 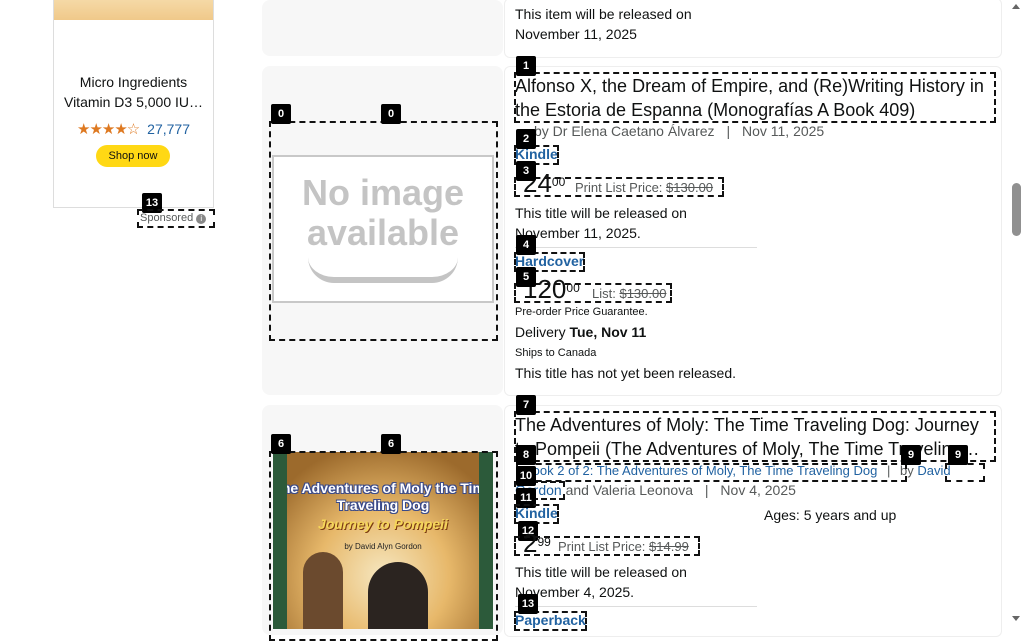 I want to click on delivery-label: Delivery, so click(x=540, y=332).